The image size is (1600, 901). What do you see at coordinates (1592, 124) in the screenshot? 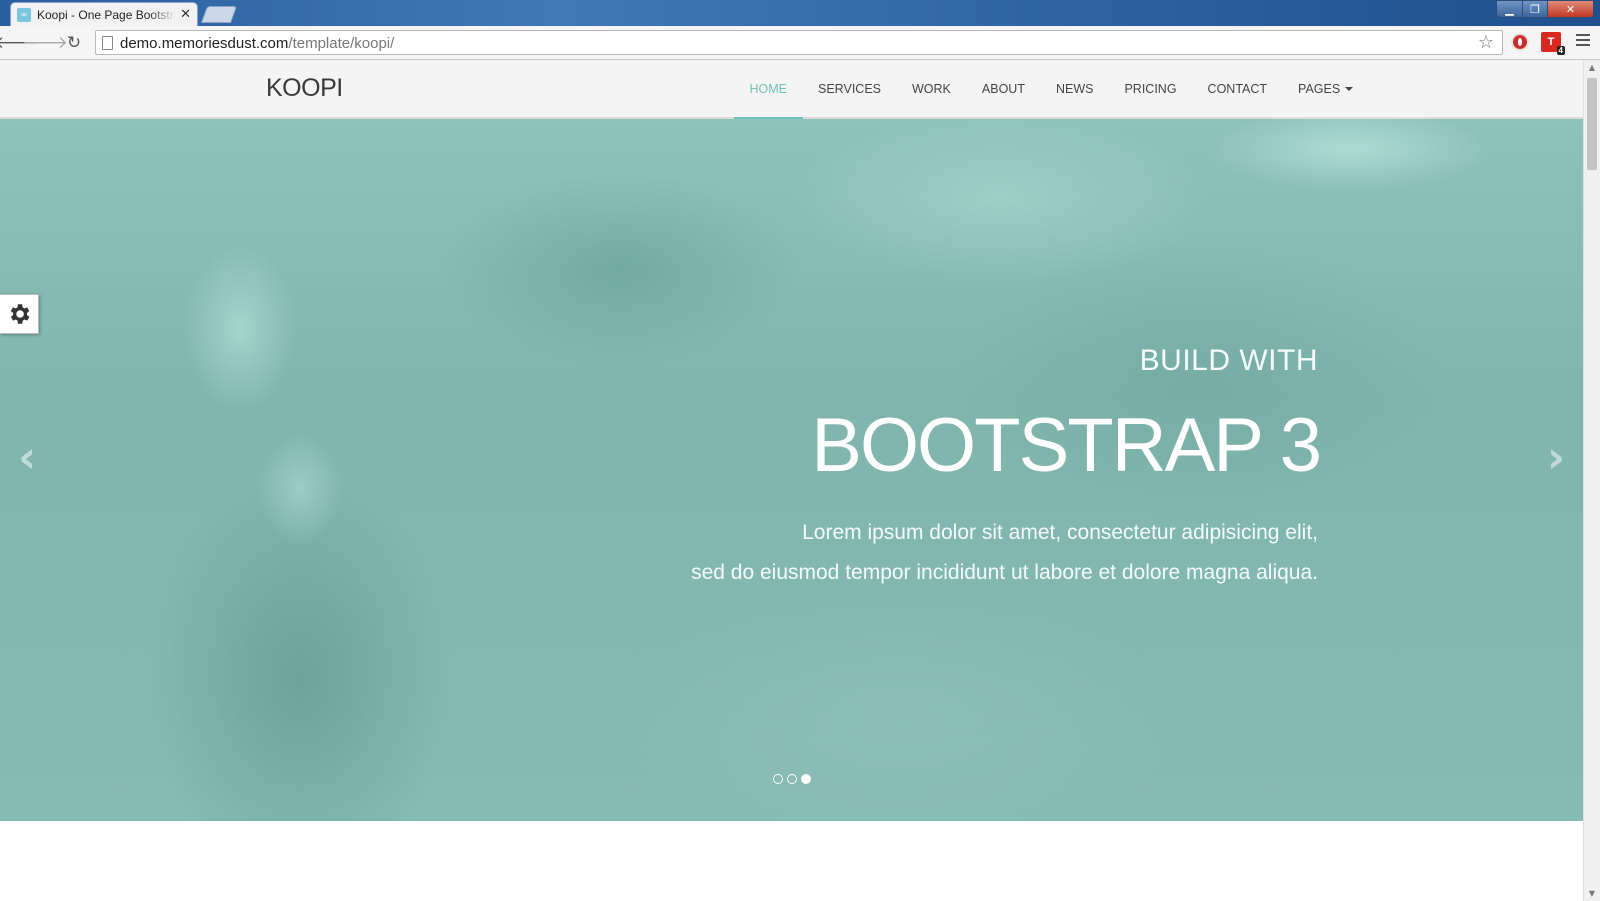
I see `scrollbar-thumb` at bounding box center [1592, 124].